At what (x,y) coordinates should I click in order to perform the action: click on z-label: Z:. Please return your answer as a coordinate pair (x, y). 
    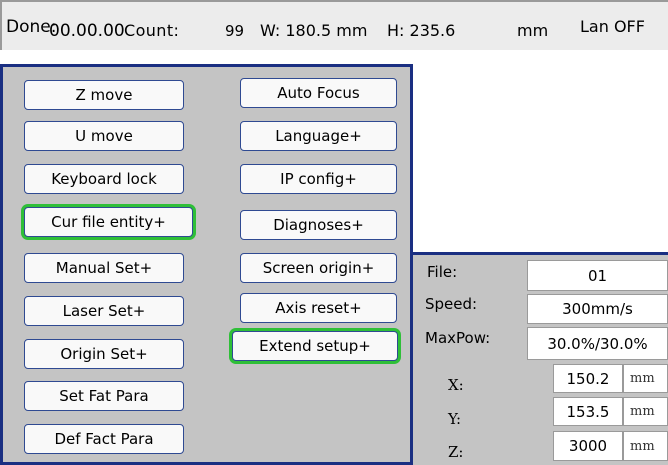
    Looking at the image, I should click on (456, 452).